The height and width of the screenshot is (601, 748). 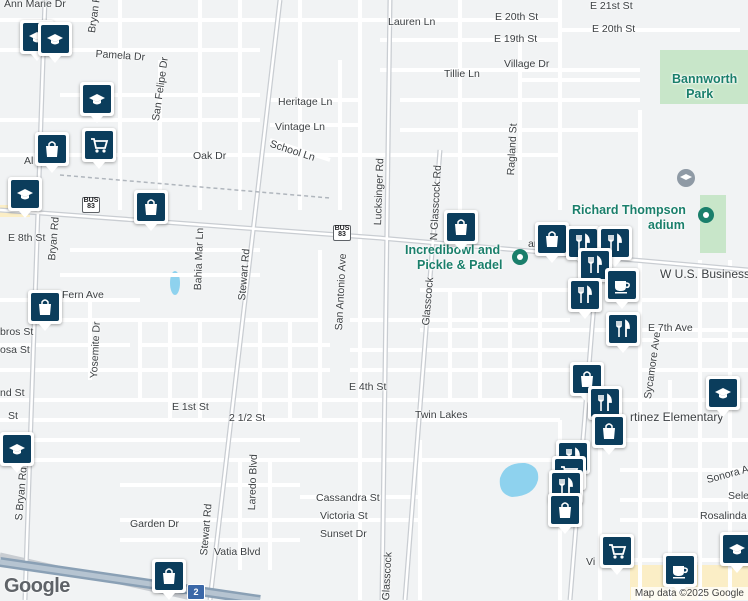 I want to click on street-label: Rosalinda, so click(x=723, y=516).